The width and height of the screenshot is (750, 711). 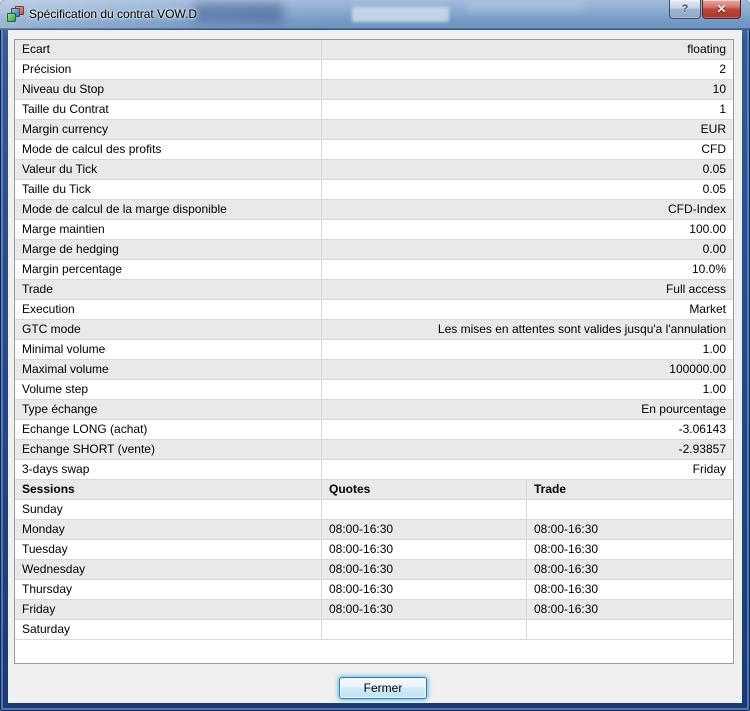 What do you see at coordinates (374, 430) in the screenshot?
I see `property-row: Echange LONG (achat) -3.06143` at bounding box center [374, 430].